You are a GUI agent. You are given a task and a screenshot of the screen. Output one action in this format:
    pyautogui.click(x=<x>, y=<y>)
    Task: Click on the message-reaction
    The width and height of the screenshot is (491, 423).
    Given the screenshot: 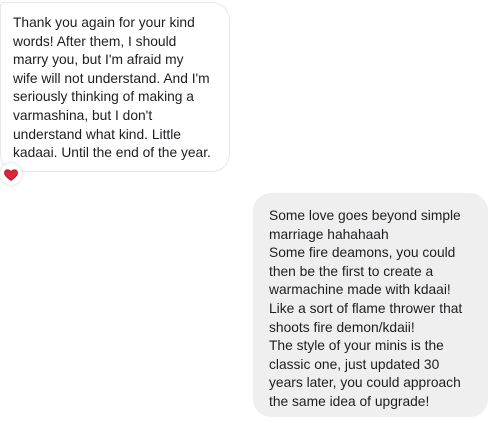 What is the action you would take?
    pyautogui.click(x=11, y=174)
    